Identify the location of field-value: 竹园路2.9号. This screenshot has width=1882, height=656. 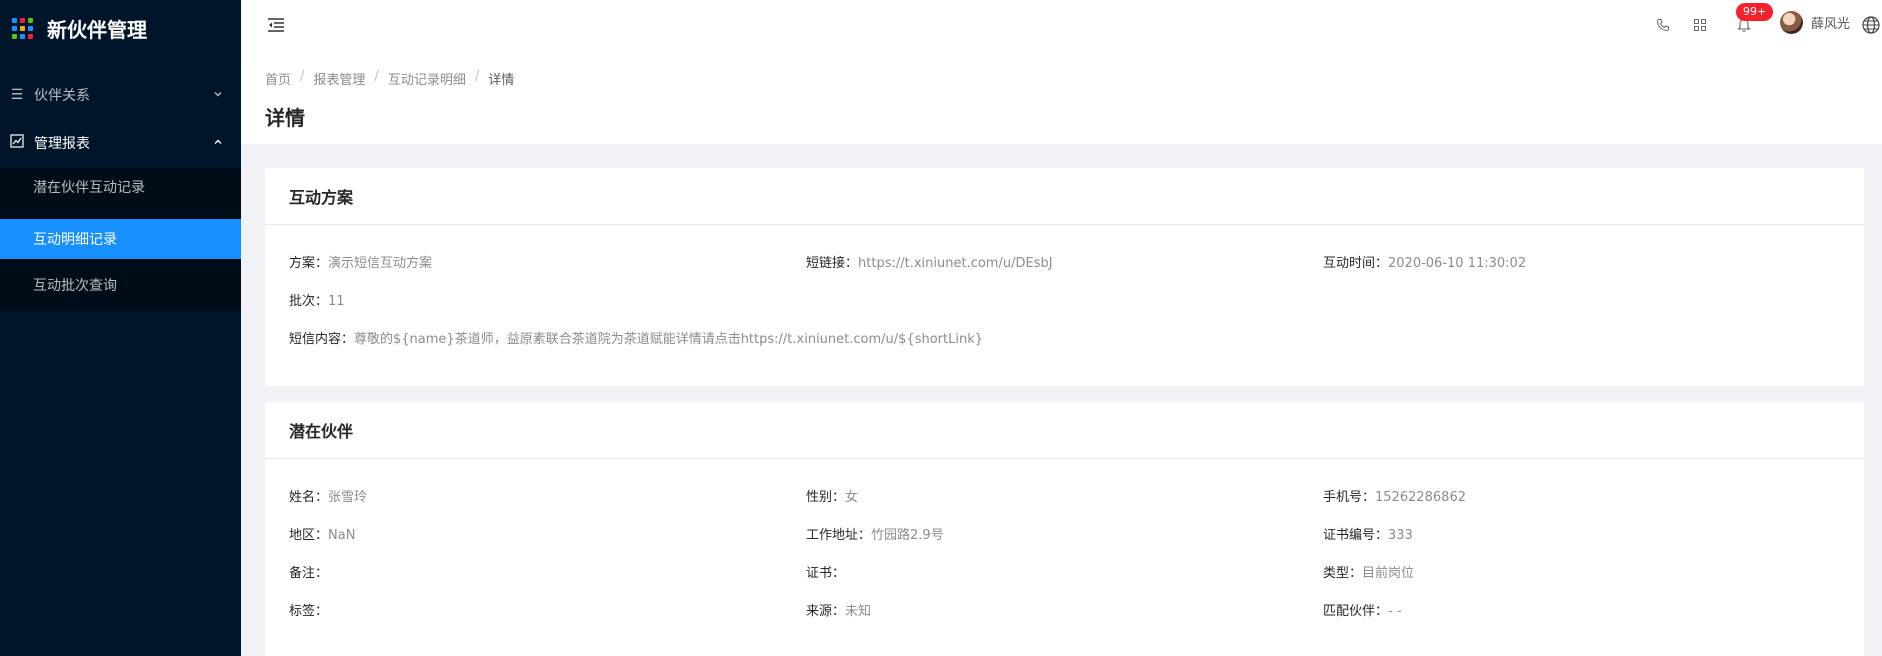
(907, 535).